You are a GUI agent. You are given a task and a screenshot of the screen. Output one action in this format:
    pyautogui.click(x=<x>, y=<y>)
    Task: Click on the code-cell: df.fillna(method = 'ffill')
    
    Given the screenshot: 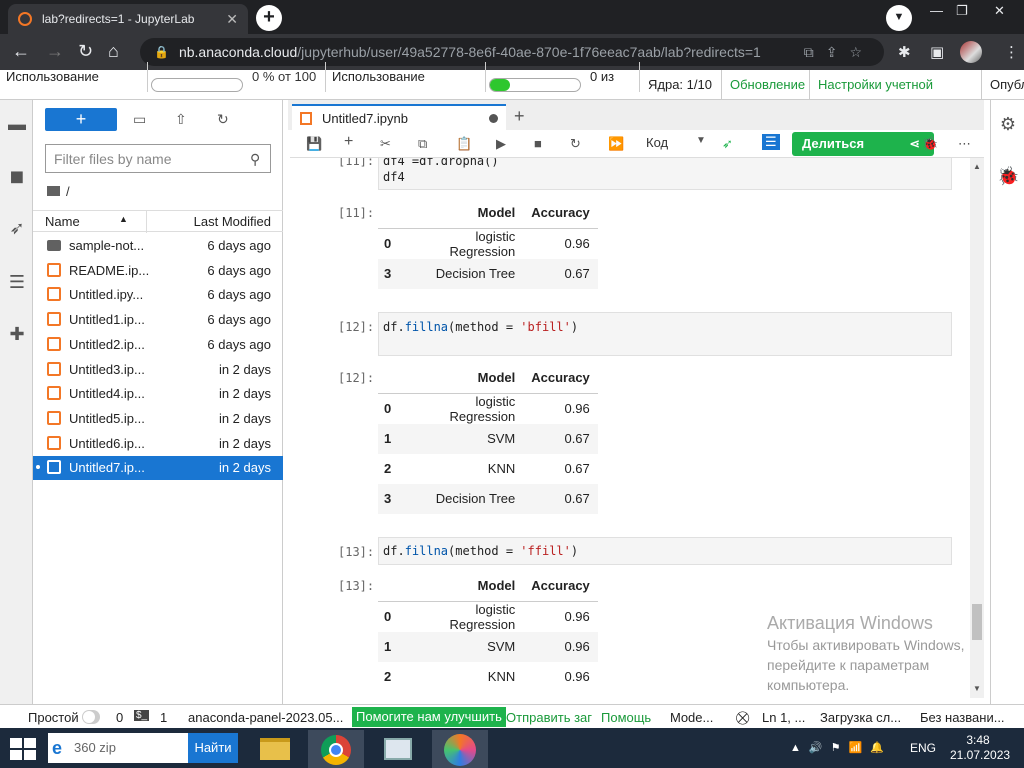 What is the action you would take?
    pyautogui.click(x=665, y=551)
    